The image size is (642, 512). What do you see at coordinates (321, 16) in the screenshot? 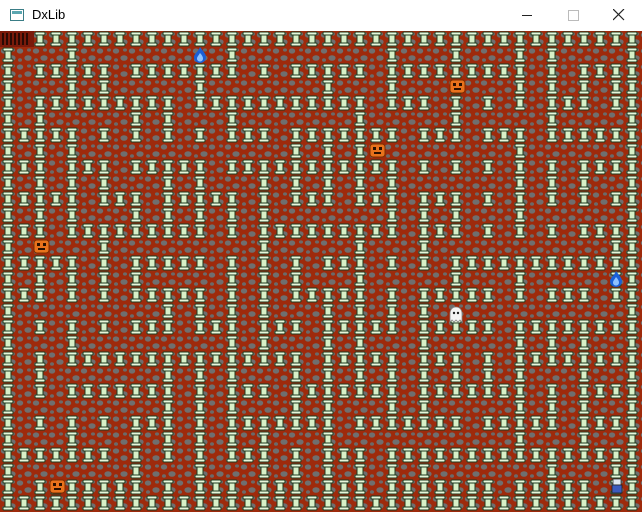
I see `title-bar: DxLib` at bounding box center [321, 16].